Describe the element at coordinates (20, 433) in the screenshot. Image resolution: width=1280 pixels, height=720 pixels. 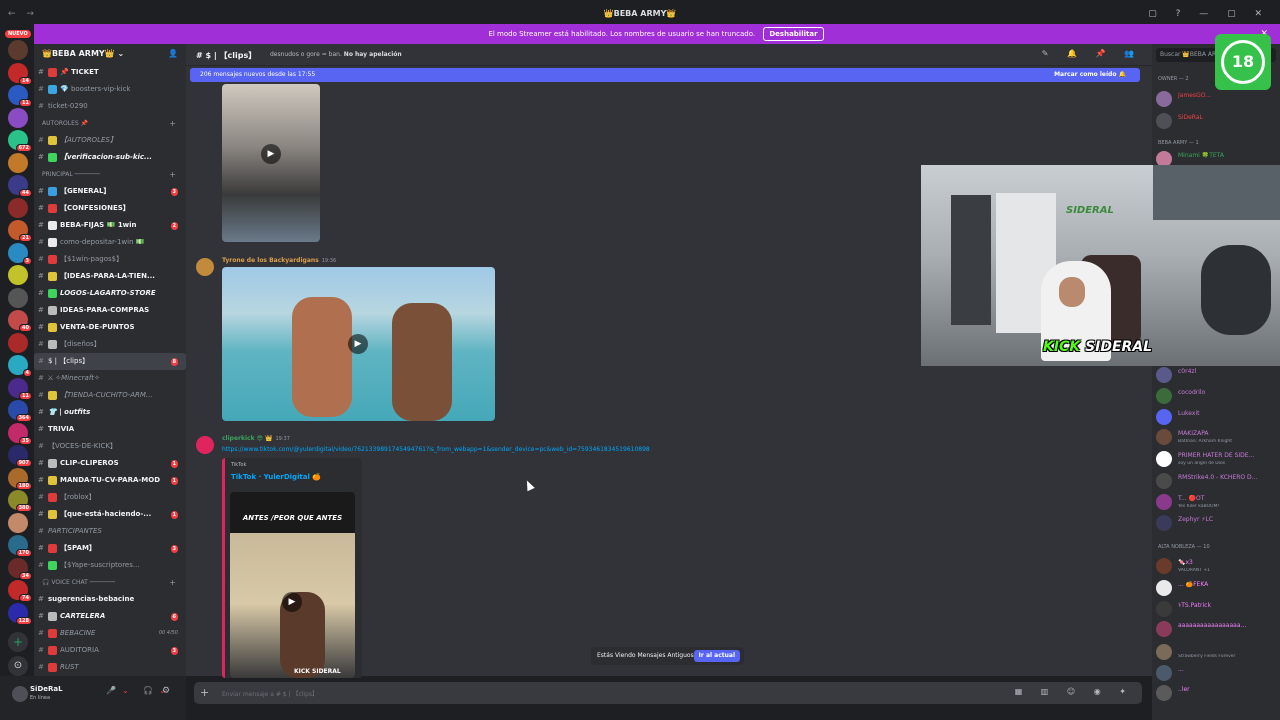
I see `server-icon: 35` at that location.